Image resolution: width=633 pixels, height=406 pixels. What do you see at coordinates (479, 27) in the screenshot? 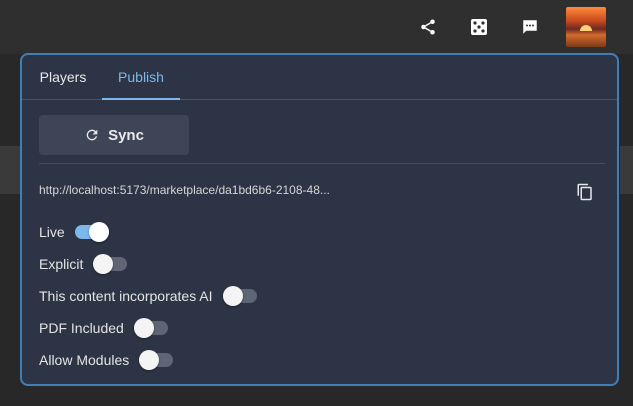
I see `dice-icon` at bounding box center [479, 27].